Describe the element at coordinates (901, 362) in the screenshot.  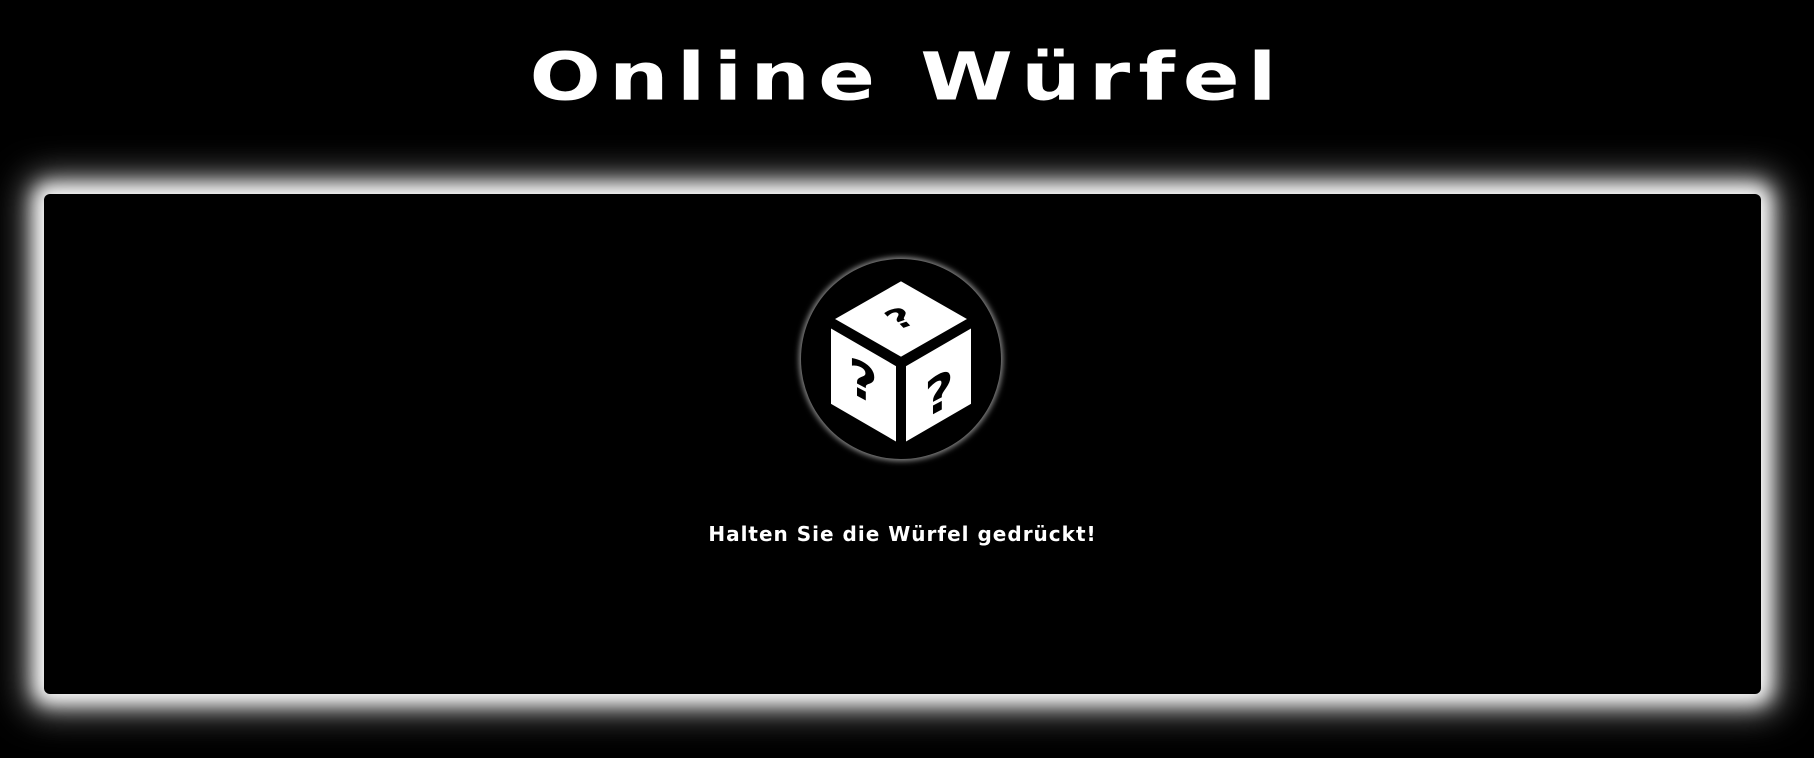
I see `question-dice-icon: ? ? ?` at that location.